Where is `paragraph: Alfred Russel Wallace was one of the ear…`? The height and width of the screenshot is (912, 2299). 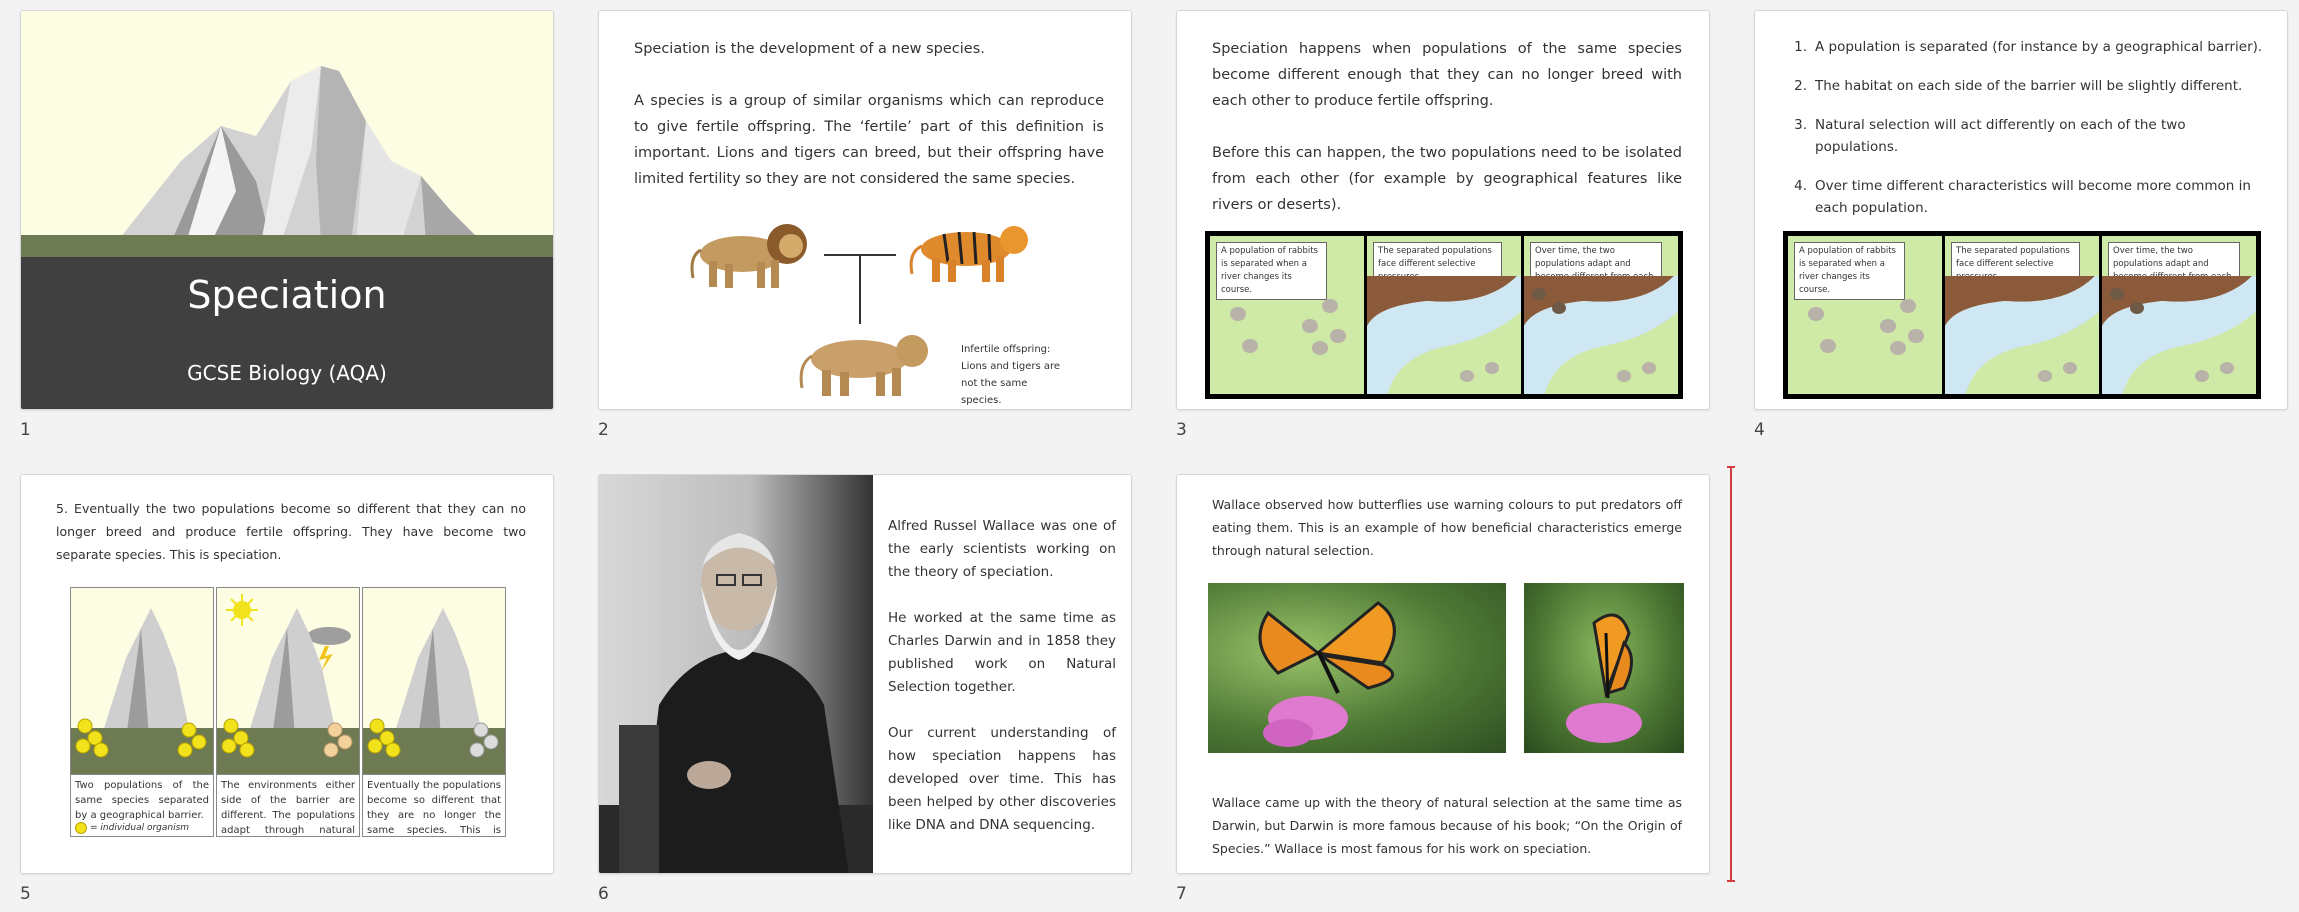
paragraph: Alfred Russel Wallace was one of the ear… is located at coordinates (1002, 549).